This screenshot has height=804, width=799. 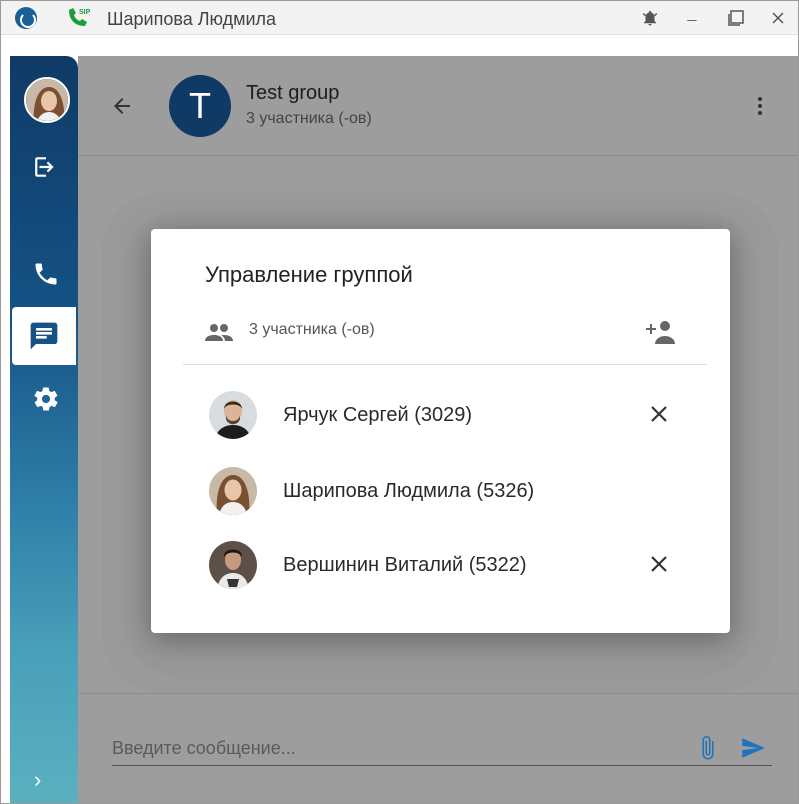 What do you see at coordinates (445, 364) in the screenshot?
I see `divider` at bounding box center [445, 364].